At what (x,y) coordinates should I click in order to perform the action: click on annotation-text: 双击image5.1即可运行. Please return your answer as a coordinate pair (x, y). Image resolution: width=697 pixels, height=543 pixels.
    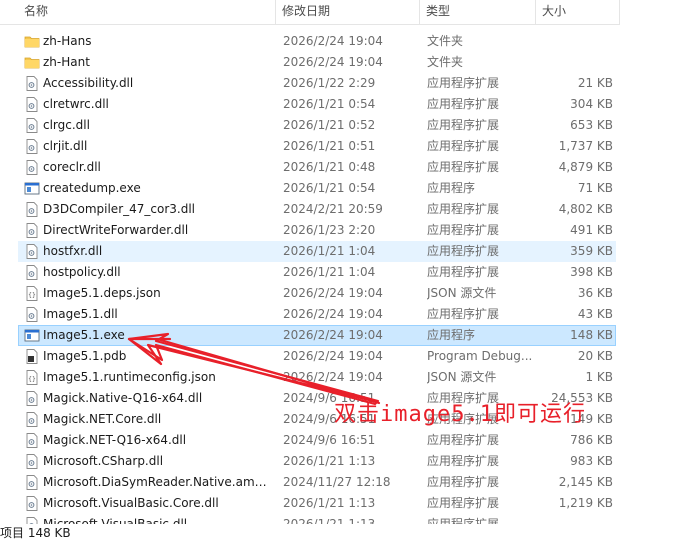
    Looking at the image, I should click on (460, 414).